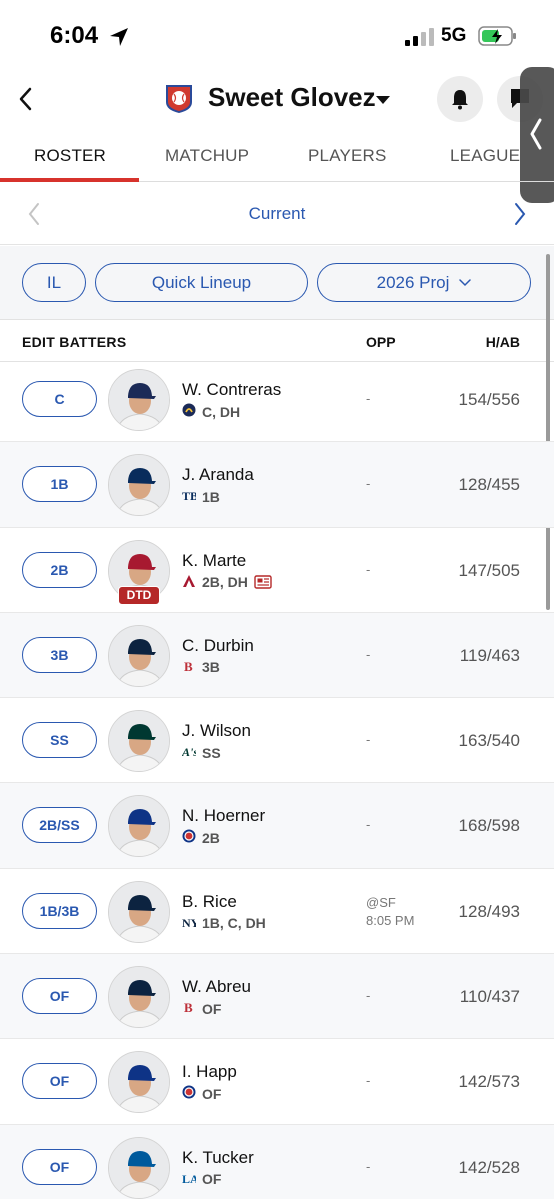 The height and width of the screenshot is (1199, 554). I want to click on svg-text: NY, so click(189, 922).